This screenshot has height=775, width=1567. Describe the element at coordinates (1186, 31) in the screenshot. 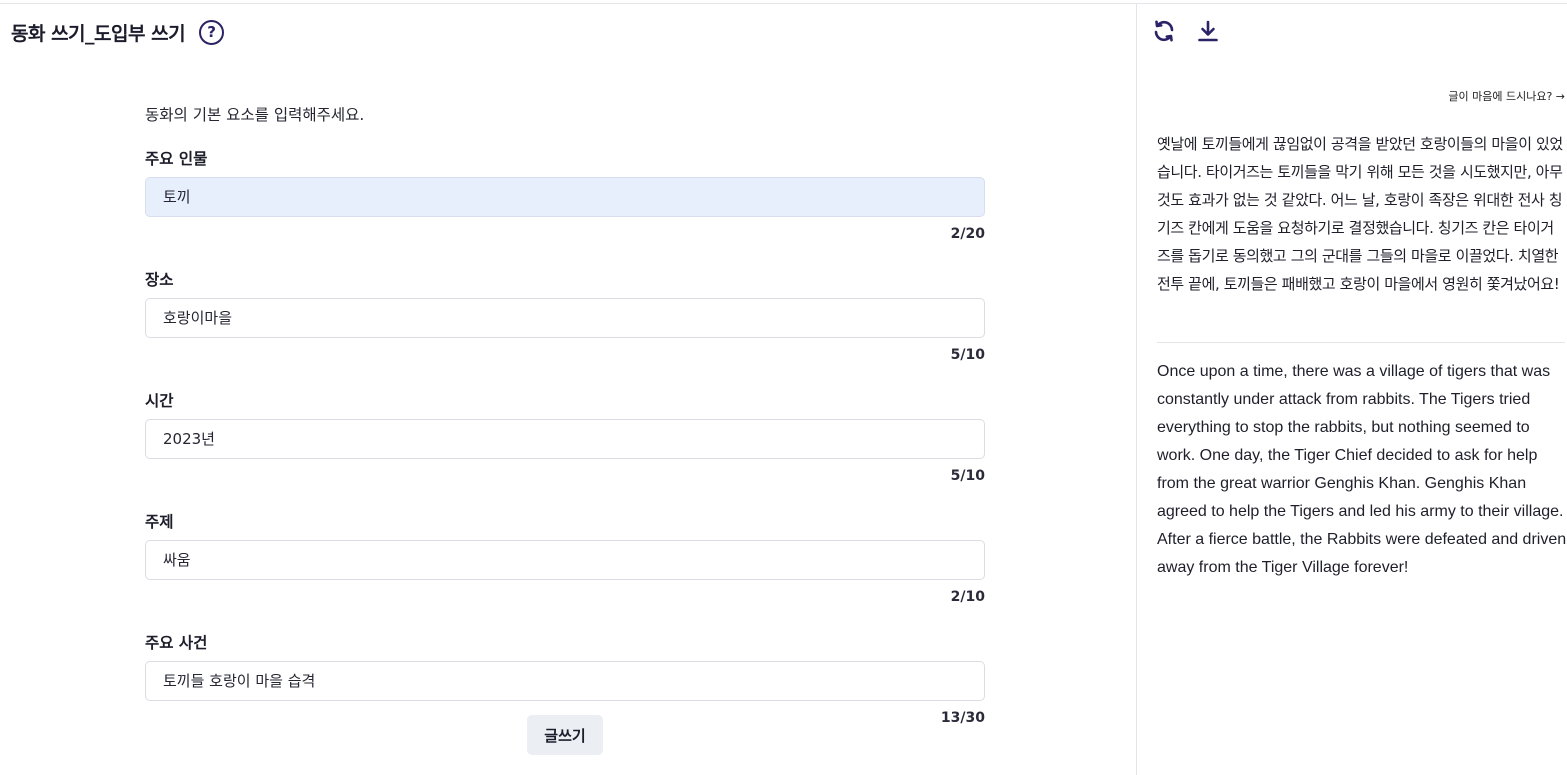

I see `result-toolbar` at that location.